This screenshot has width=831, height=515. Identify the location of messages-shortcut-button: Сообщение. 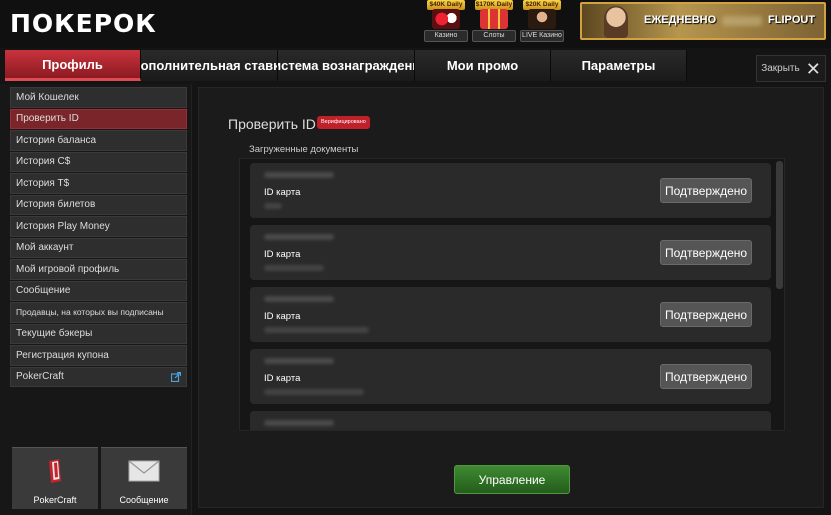
(144, 478).